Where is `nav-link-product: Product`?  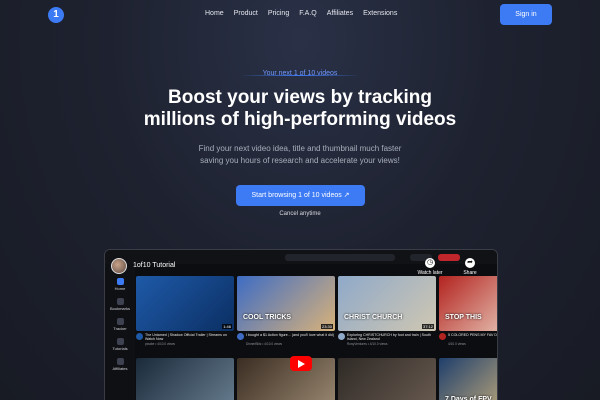 nav-link-product: Product is located at coordinates (246, 13).